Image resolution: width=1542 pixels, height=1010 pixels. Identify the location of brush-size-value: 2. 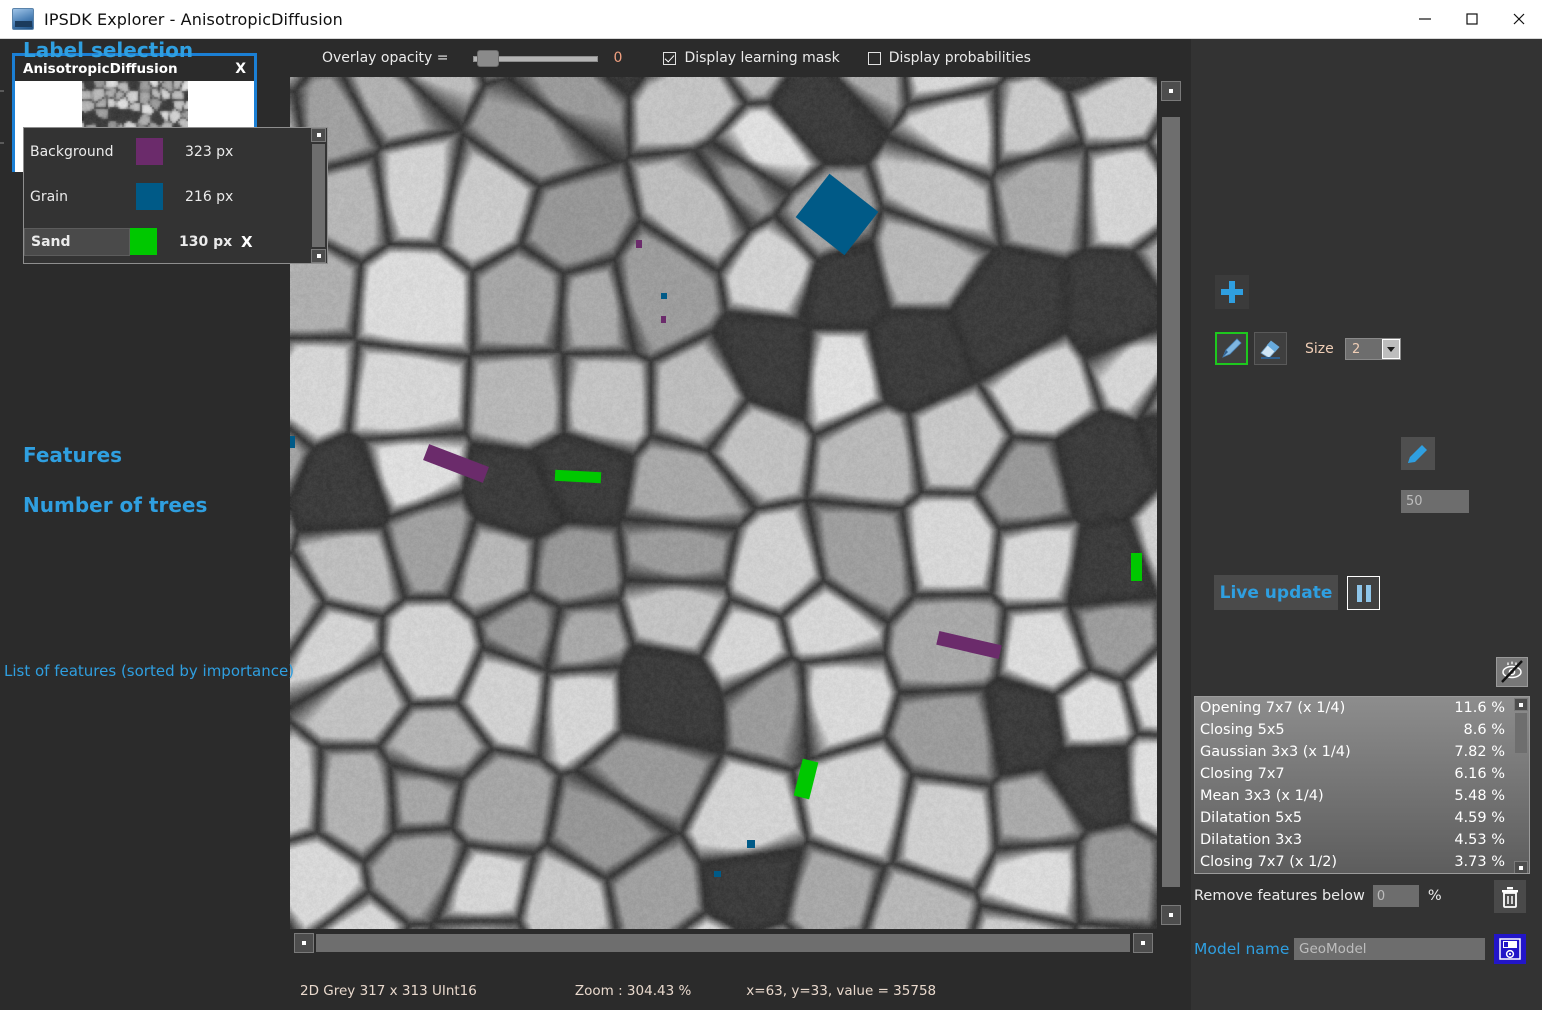
(1356, 349).